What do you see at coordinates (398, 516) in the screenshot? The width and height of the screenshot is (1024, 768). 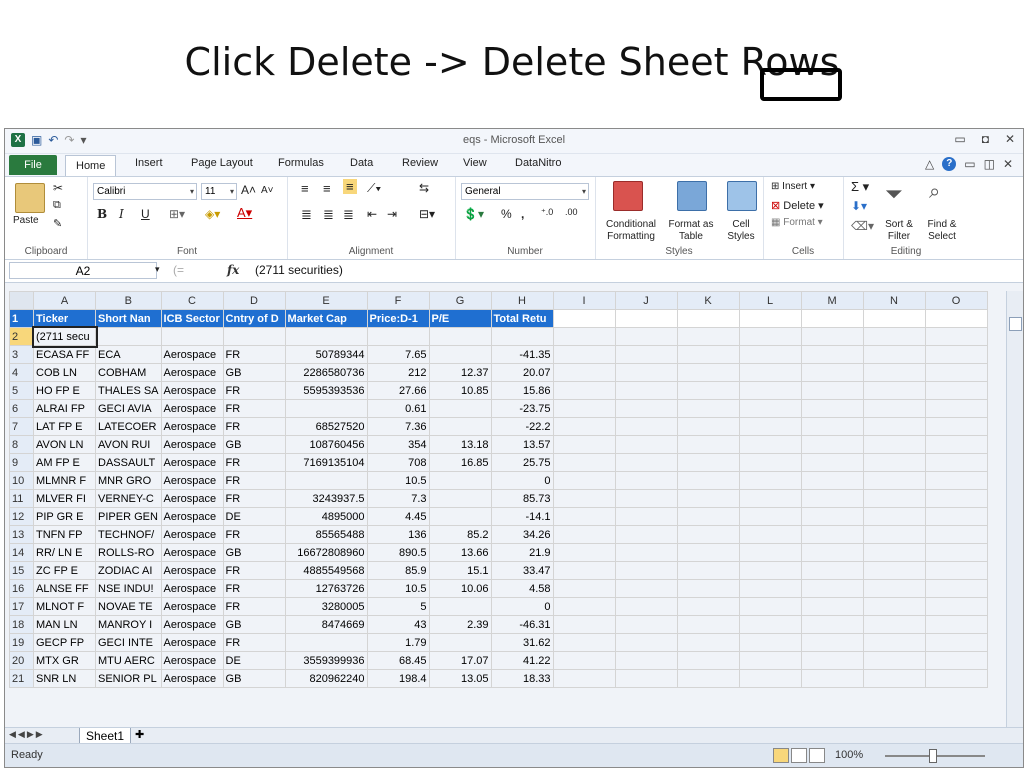 I see `cell: 4.45` at bounding box center [398, 516].